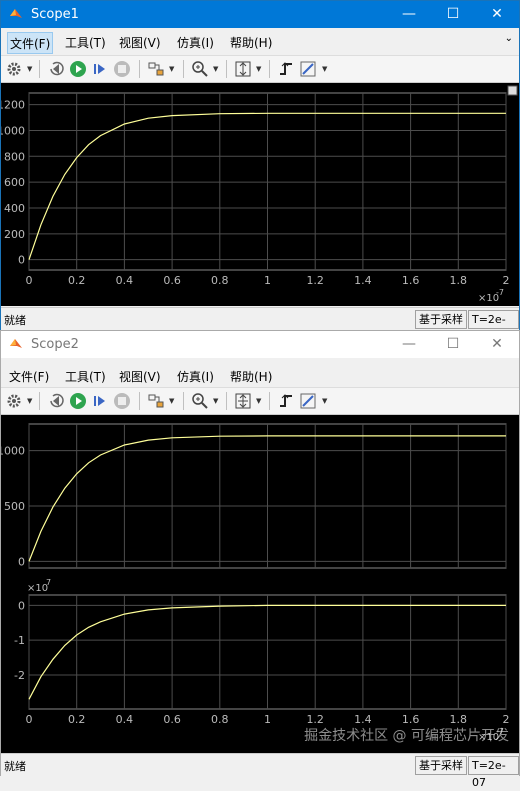 Image resolution: width=520 pixels, height=791 pixels. What do you see at coordinates (220, 280) in the screenshot?
I see `x-tick-label: 0.8` at bounding box center [220, 280].